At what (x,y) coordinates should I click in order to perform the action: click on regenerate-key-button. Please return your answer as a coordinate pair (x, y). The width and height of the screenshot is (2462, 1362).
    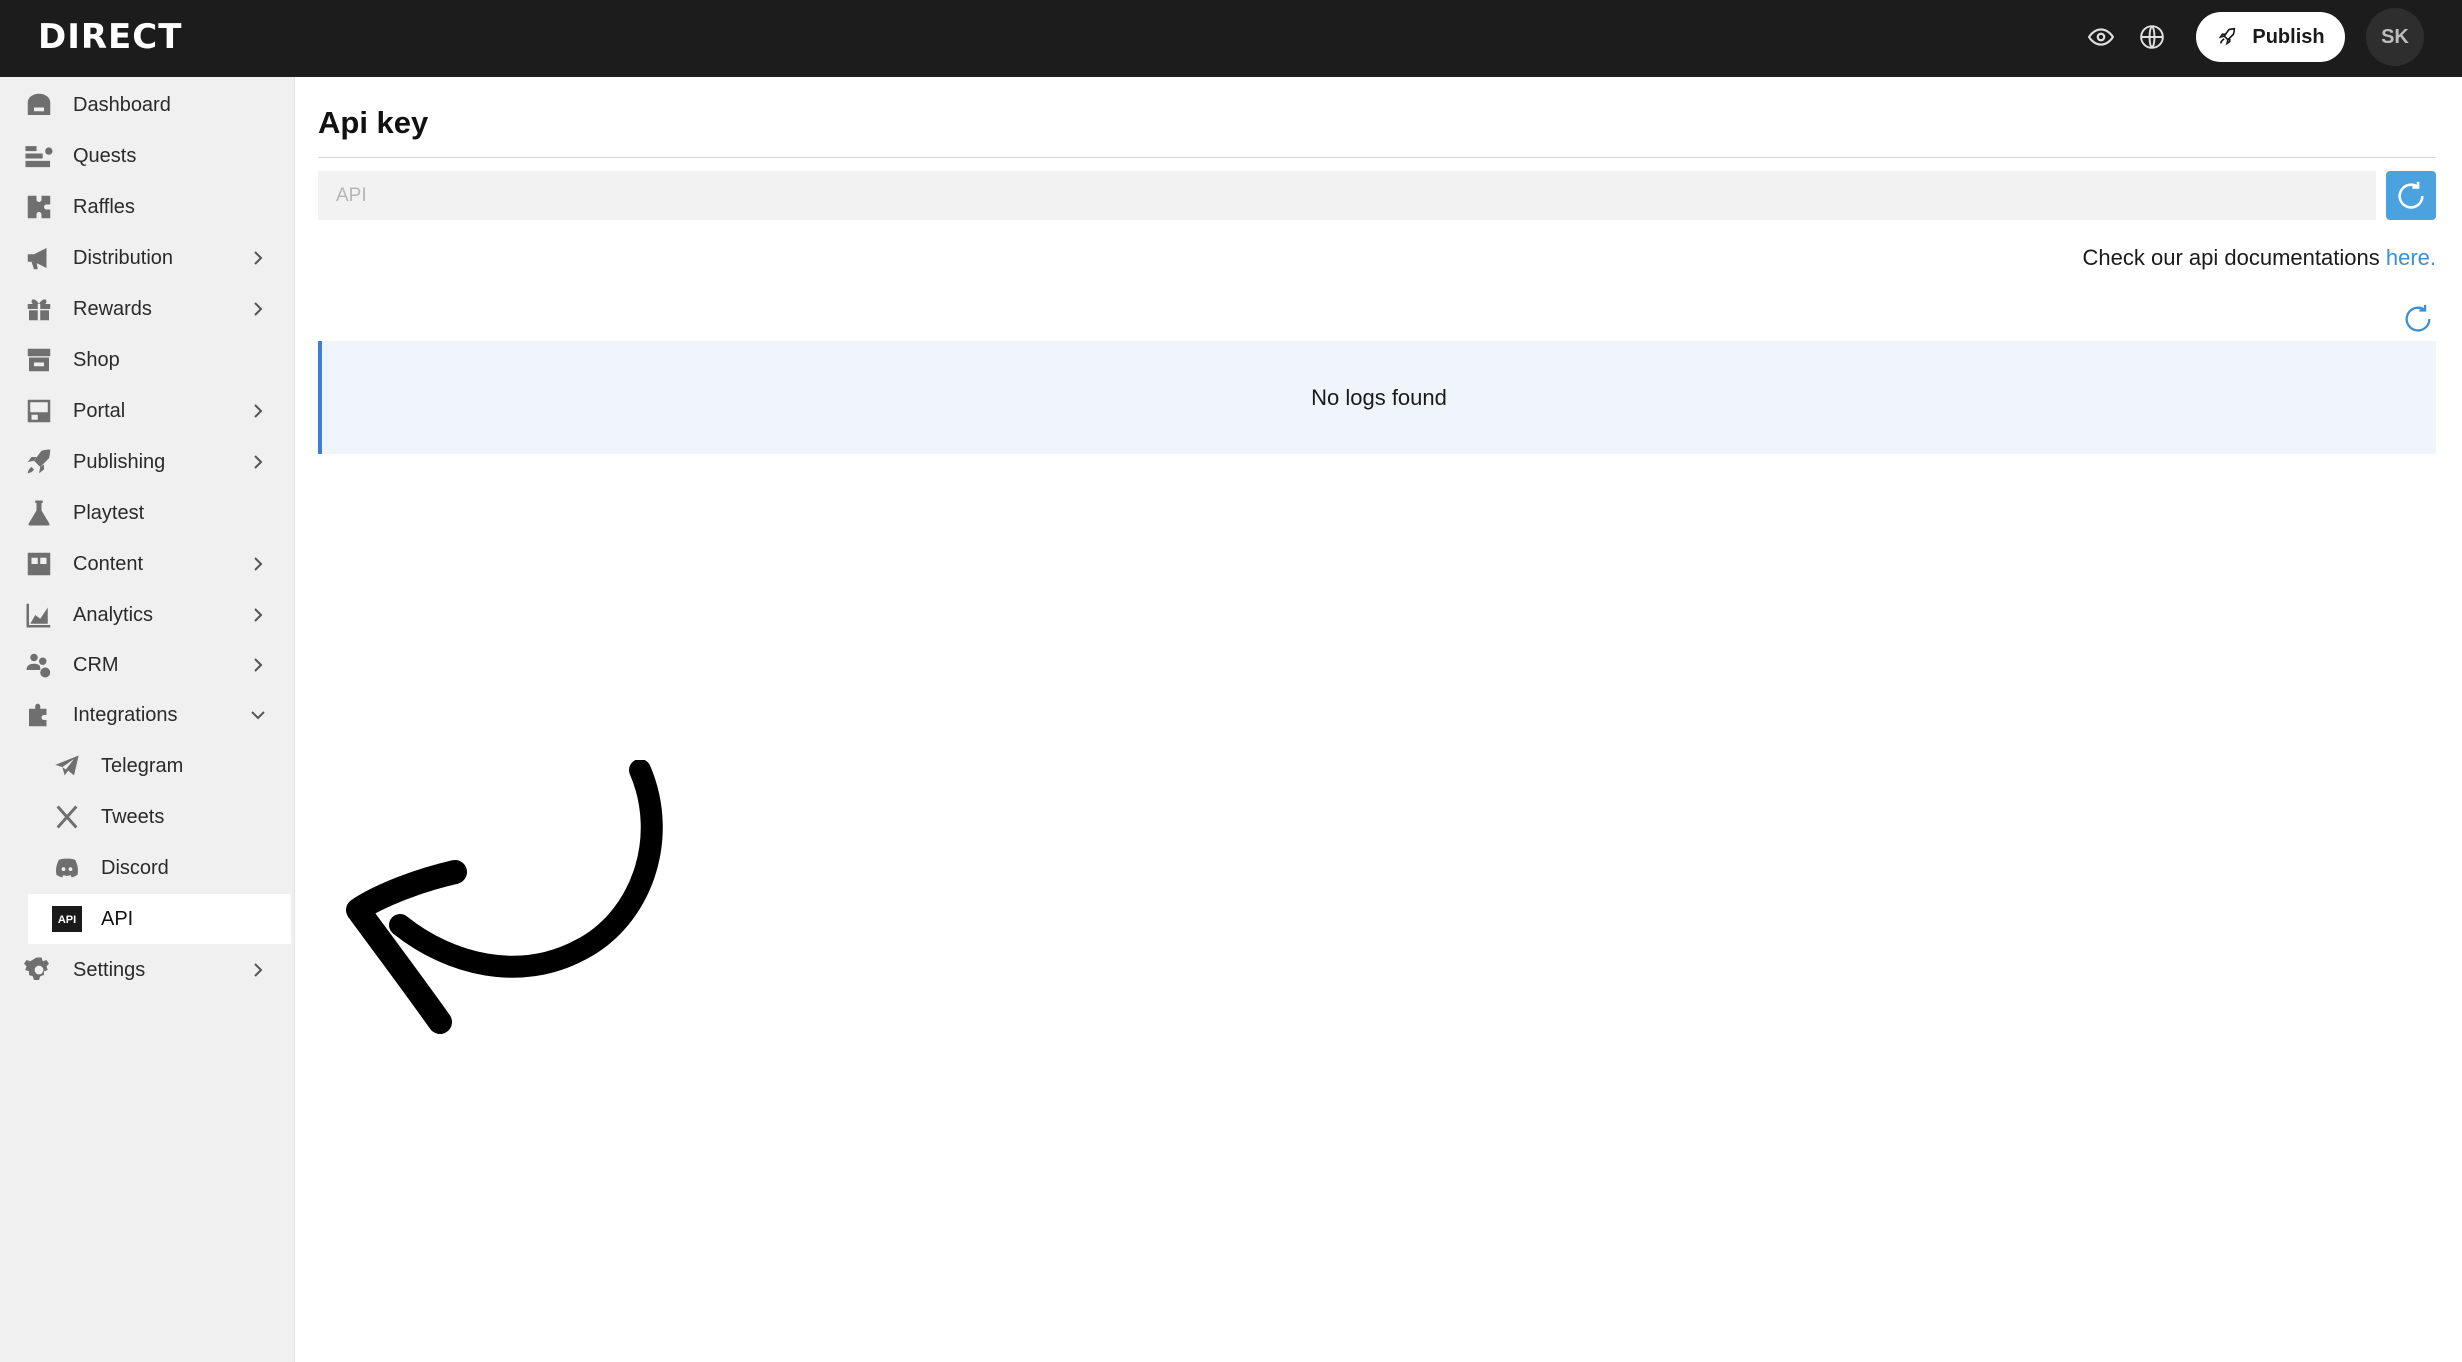
    Looking at the image, I should click on (2411, 195).